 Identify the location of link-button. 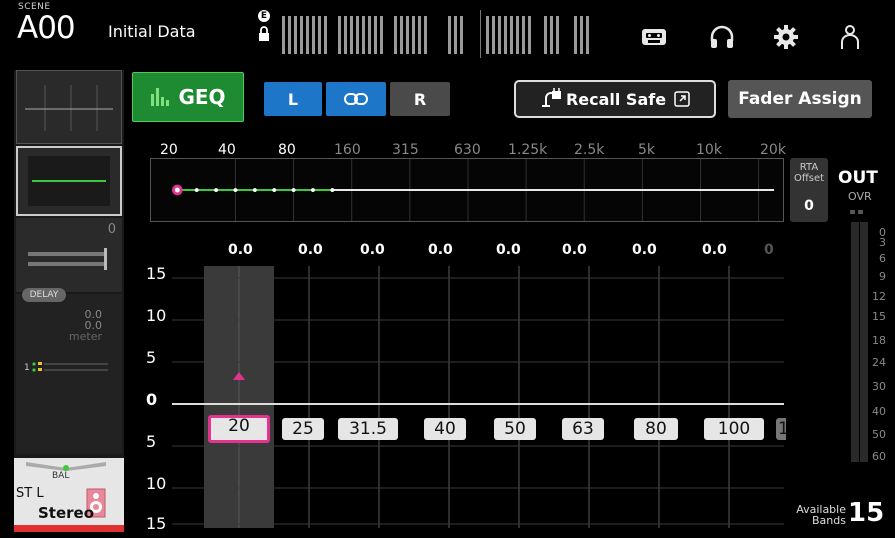
(356, 99).